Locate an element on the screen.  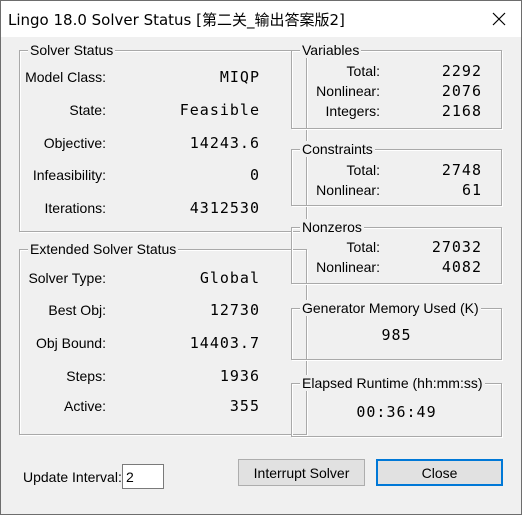
best-obj-label: Best Obj: is located at coordinates (77, 310).